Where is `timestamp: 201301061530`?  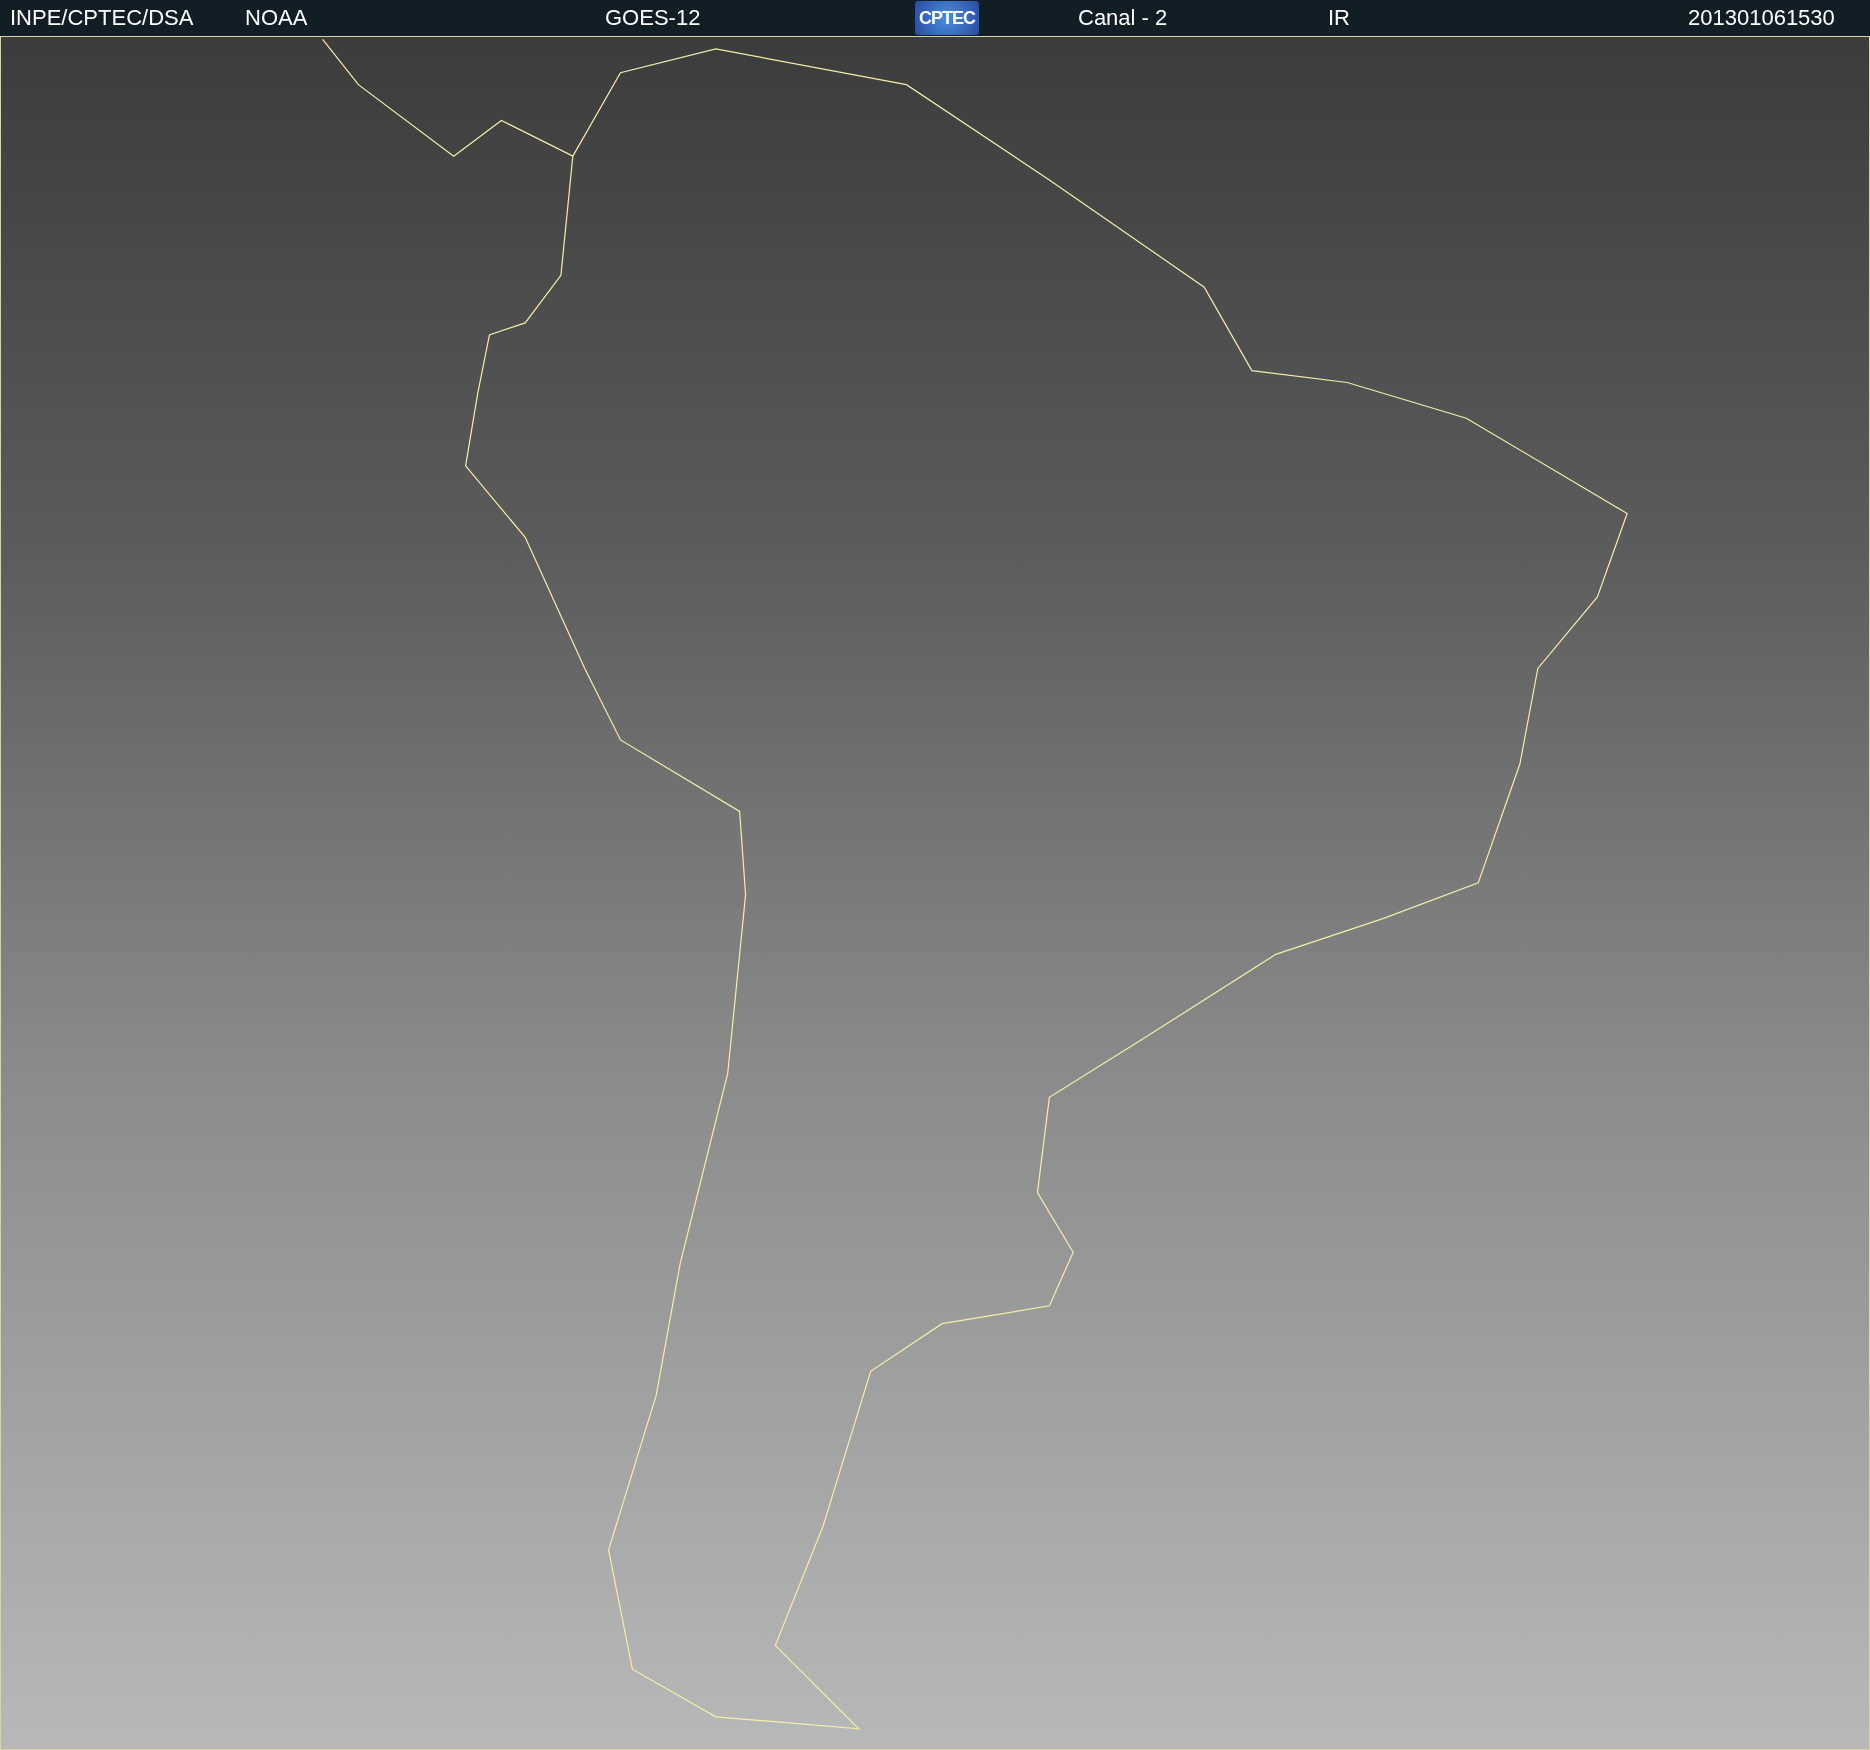 timestamp: 201301061530 is located at coordinates (1761, 18).